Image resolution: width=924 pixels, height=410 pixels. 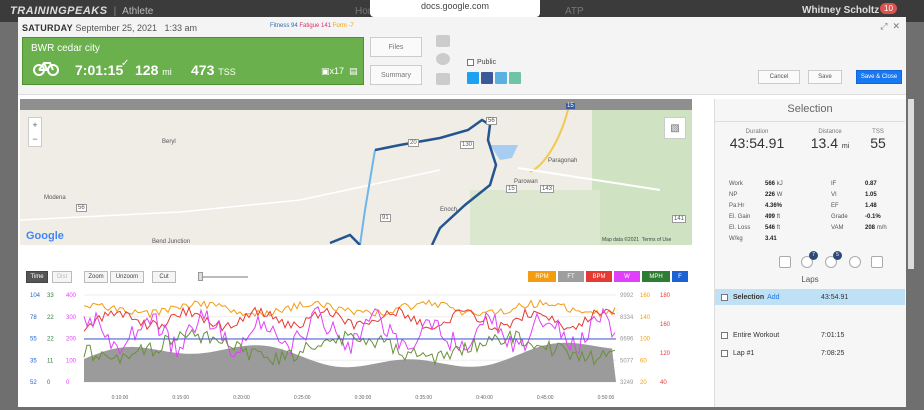 What do you see at coordinates (774, 184) in the screenshot?
I see `stat-value: 566 kJ` at bounding box center [774, 184].